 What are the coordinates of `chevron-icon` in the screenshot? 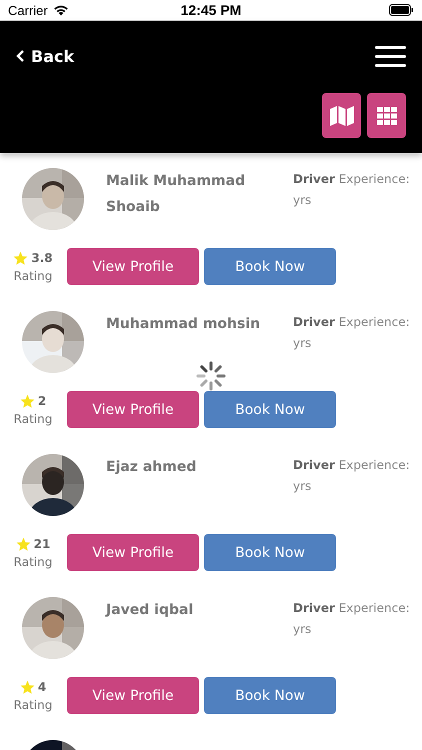 It's located at (20, 56).